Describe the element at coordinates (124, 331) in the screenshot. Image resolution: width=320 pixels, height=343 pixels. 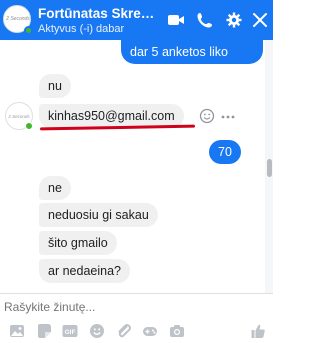
I see `attach-icon` at that location.